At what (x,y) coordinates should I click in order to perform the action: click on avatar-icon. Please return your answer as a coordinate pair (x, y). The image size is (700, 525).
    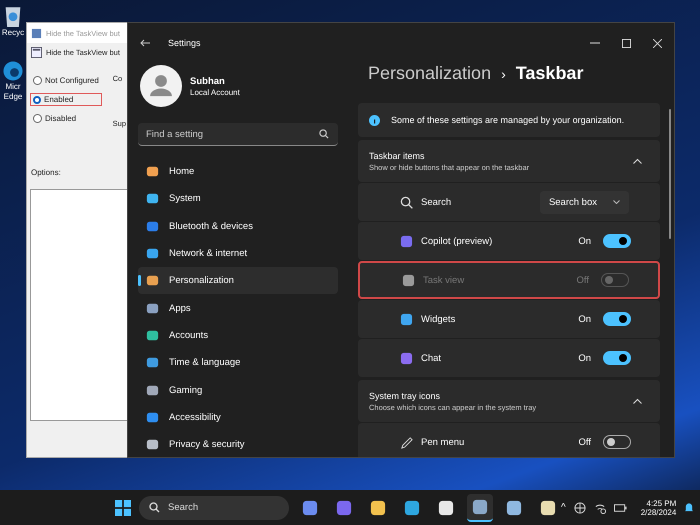
    Looking at the image, I should click on (161, 86).